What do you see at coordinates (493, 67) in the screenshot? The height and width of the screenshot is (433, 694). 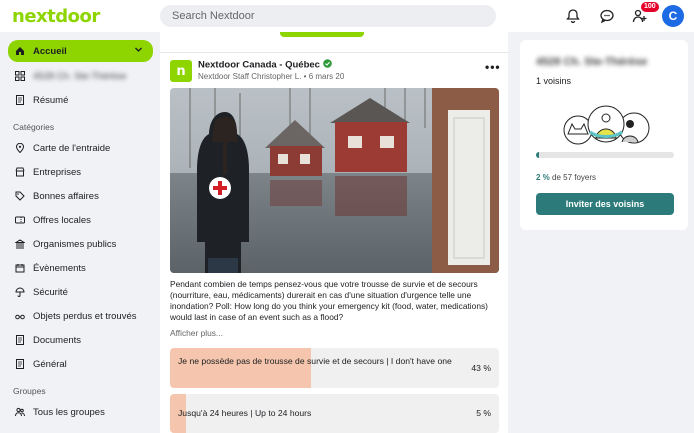 I see `more-options-icon: •••` at bounding box center [493, 67].